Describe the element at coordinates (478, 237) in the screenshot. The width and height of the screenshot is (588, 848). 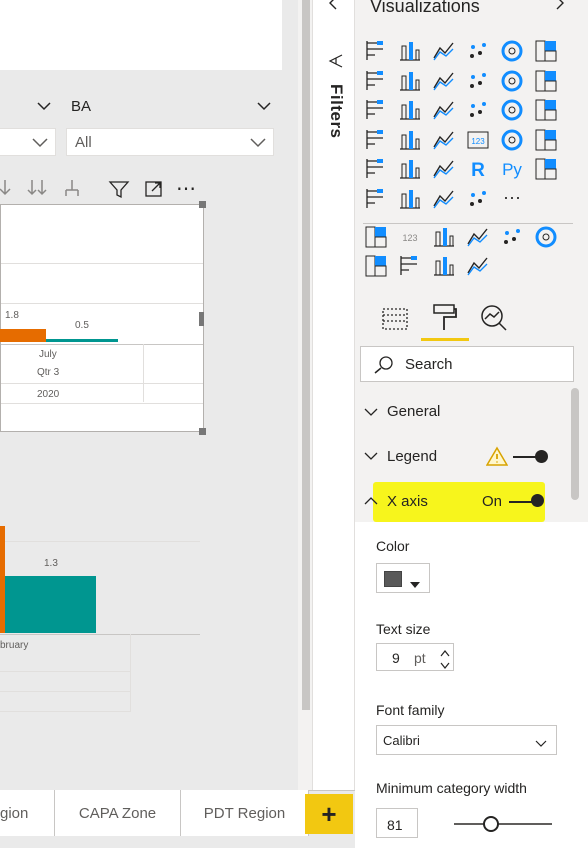
I see `star-icon` at that location.